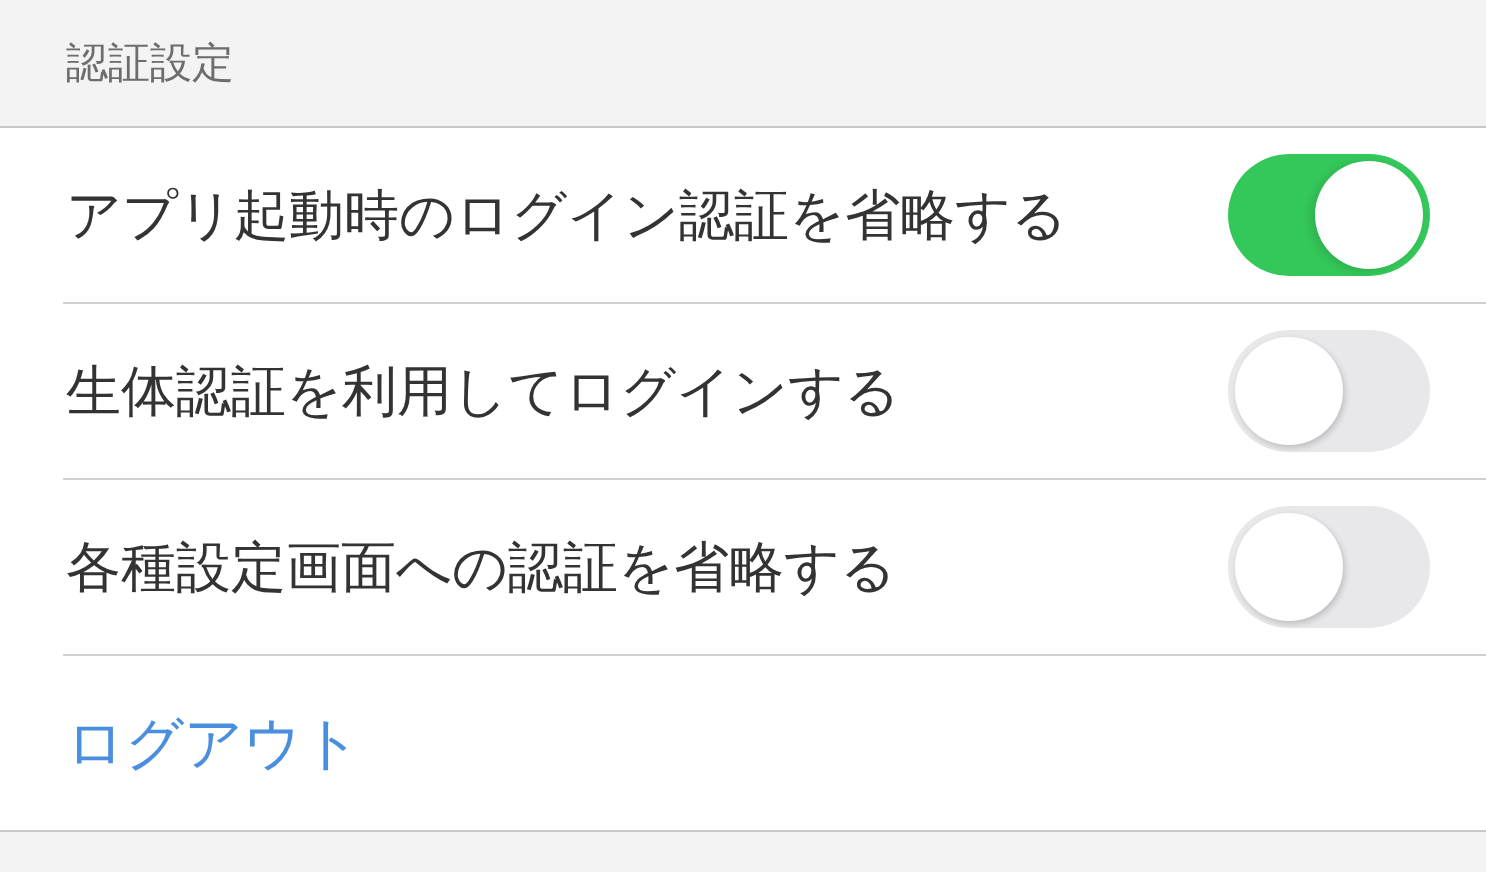 This screenshot has width=1486, height=872. Describe the element at coordinates (480, 567) in the screenshot. I see `setting-label: 各種設定画面への認証を省略する` at that location.